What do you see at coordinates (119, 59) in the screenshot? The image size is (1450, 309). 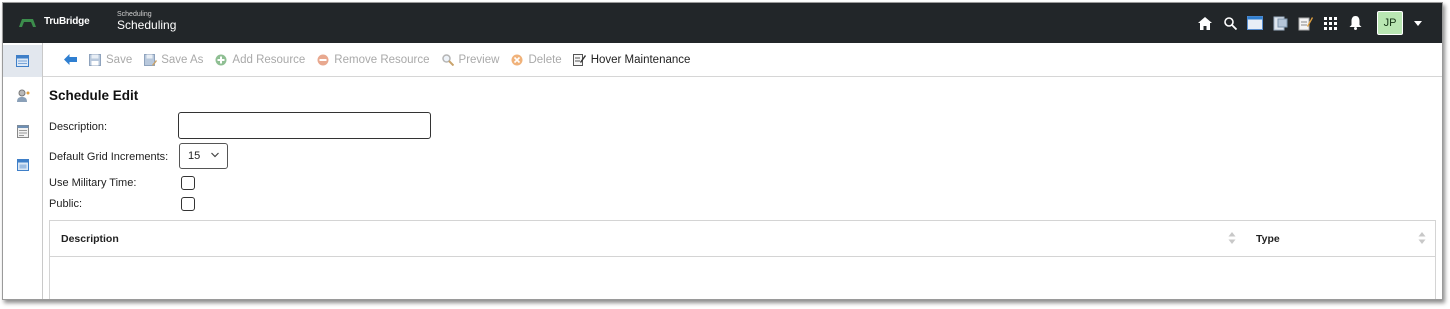 I see `save-label: Save` at bounding box center [119, 59].